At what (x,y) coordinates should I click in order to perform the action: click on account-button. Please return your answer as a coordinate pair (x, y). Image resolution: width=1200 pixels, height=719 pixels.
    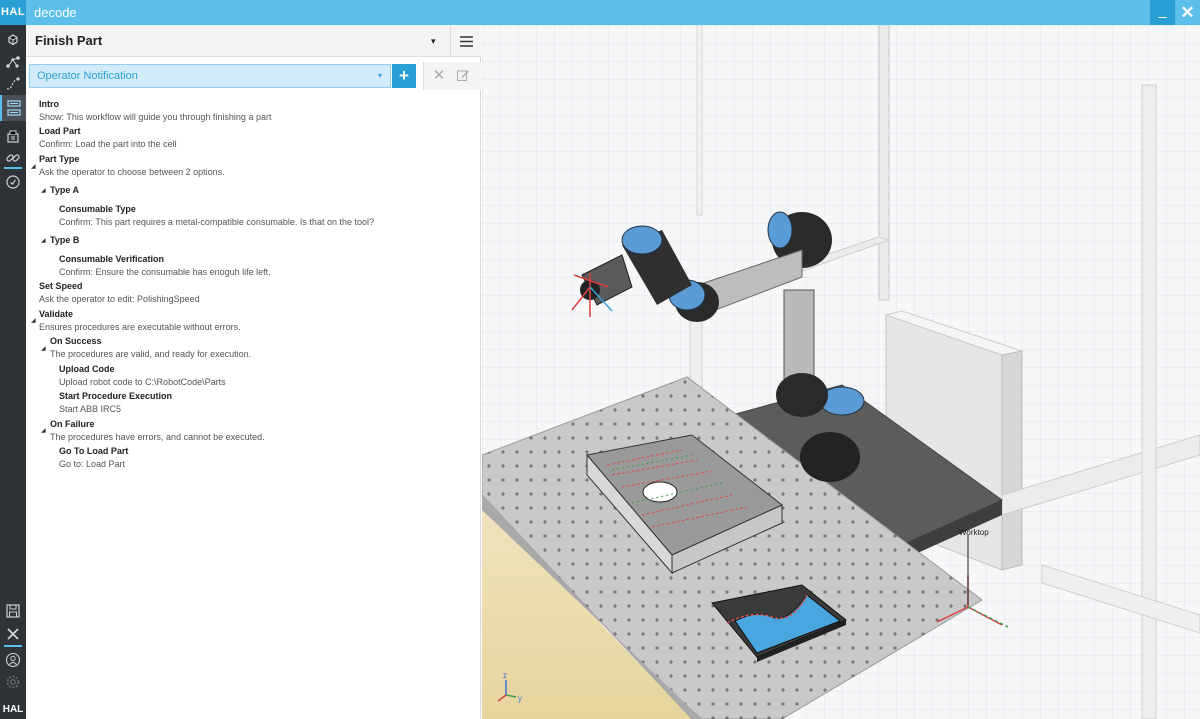
    Looking at the image, I should click on (13, 660).